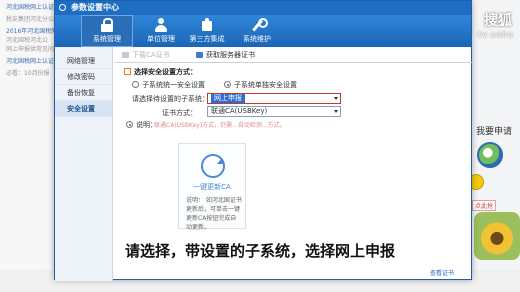 This screenshot has height=292, width=520. Describe the element at coordinates (259, 25) in the screenshot. I see `wrench-icon` at that location.